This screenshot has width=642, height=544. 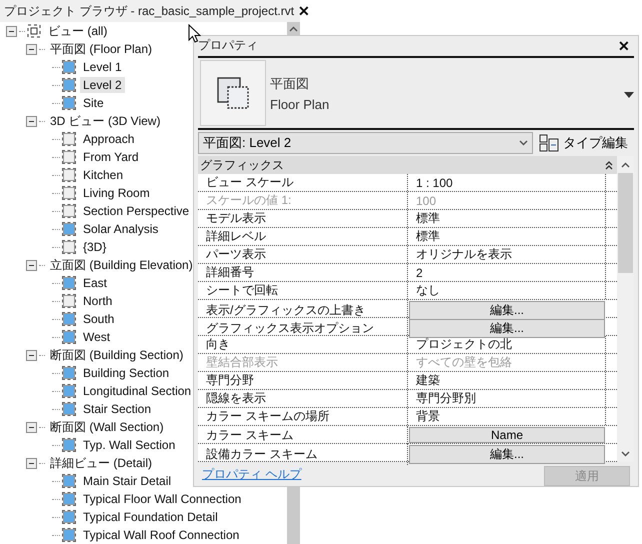 I want to click on property-name: 向き, so click(x=303, y=344).